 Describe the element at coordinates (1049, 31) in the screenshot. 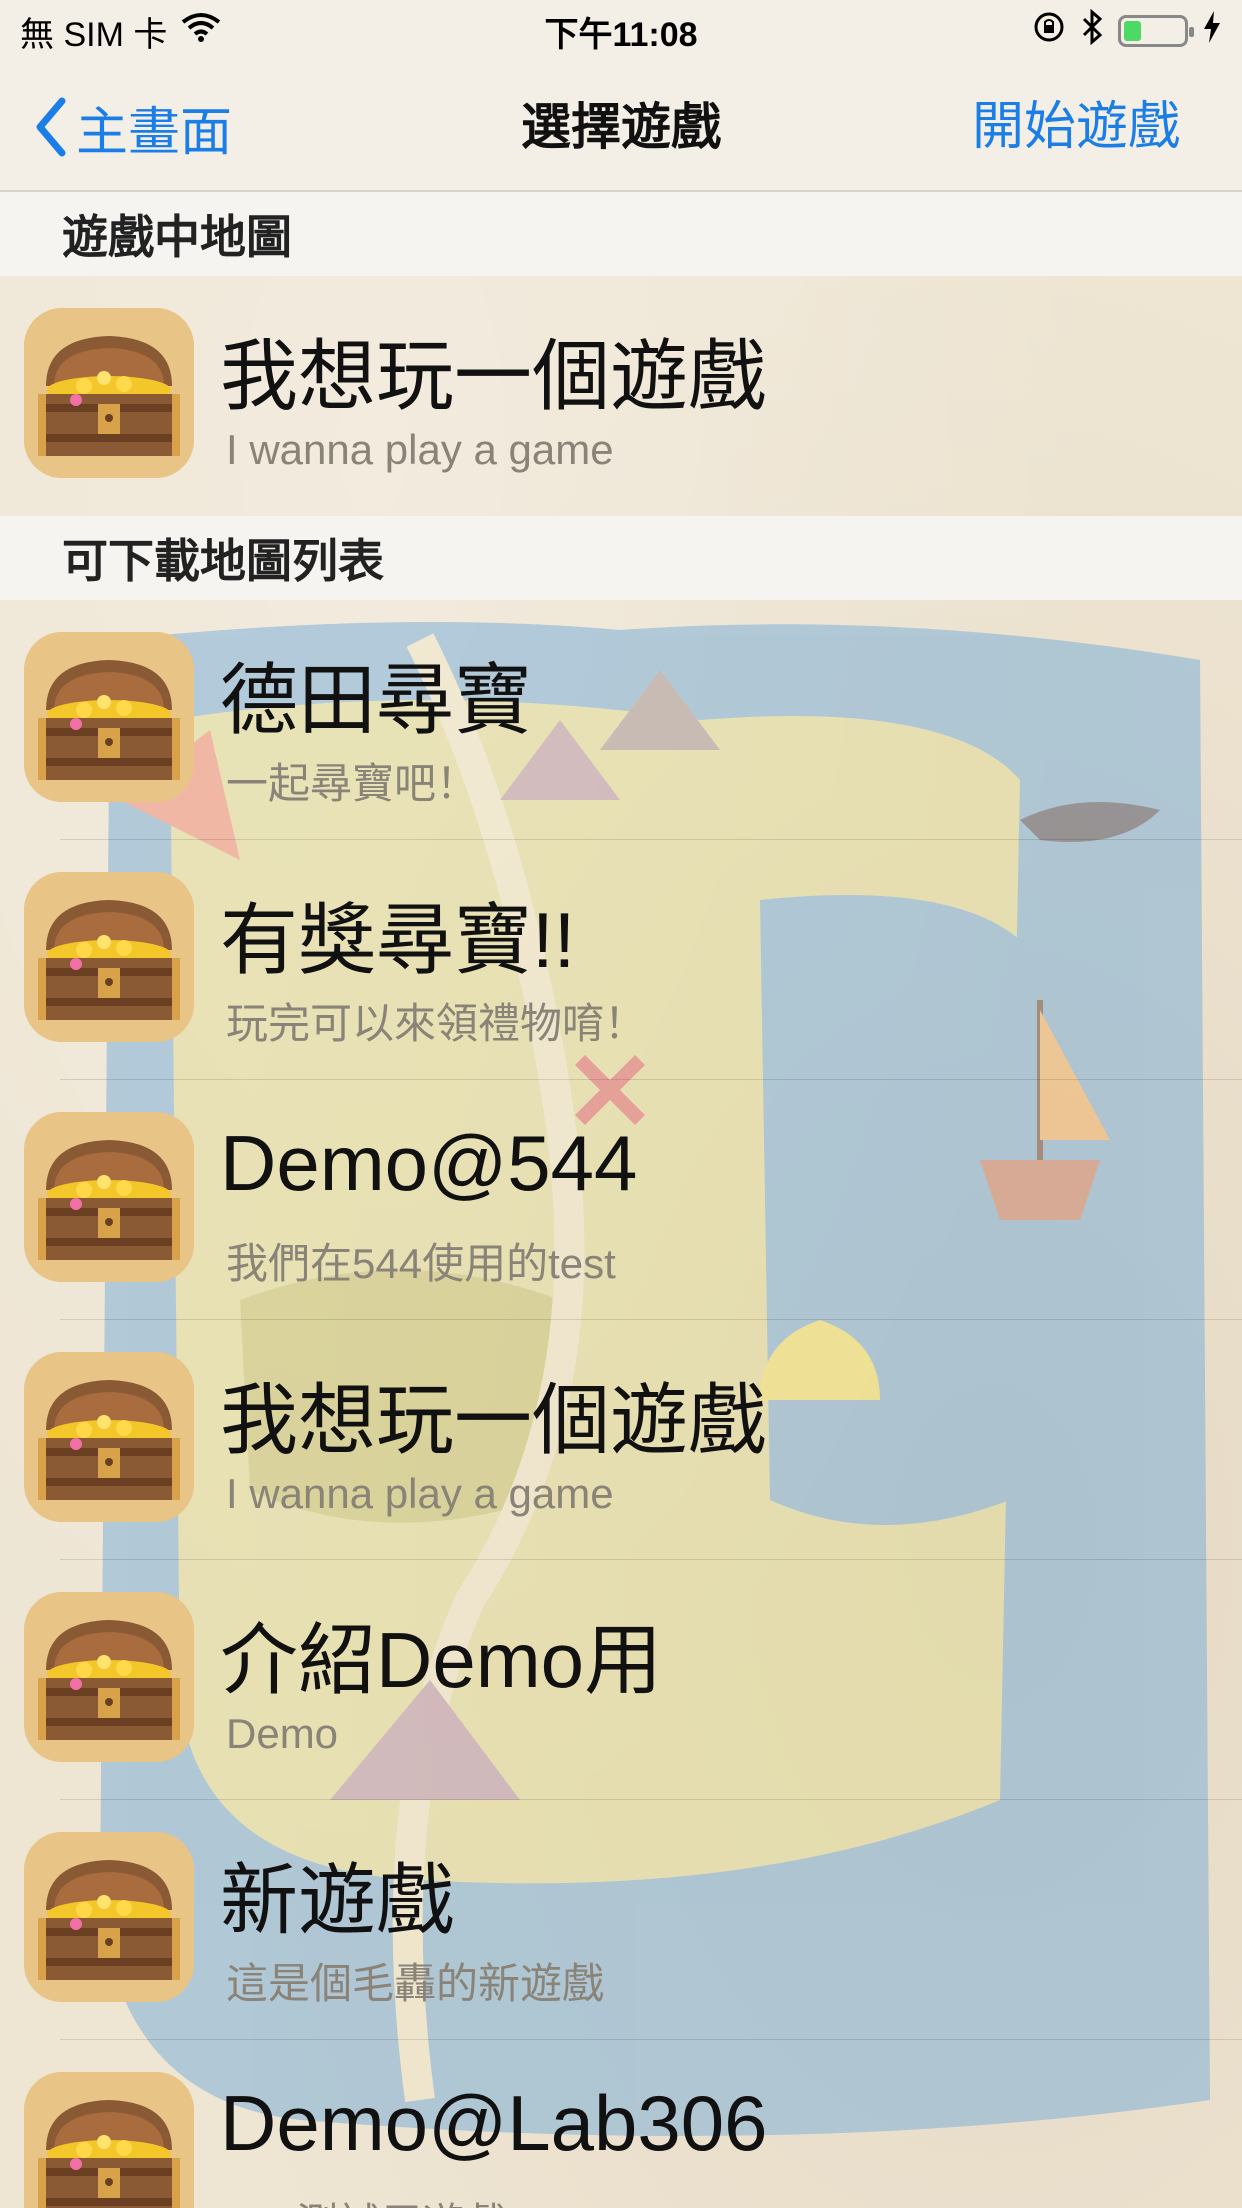

I see `orientation-lock-icon` at that location.